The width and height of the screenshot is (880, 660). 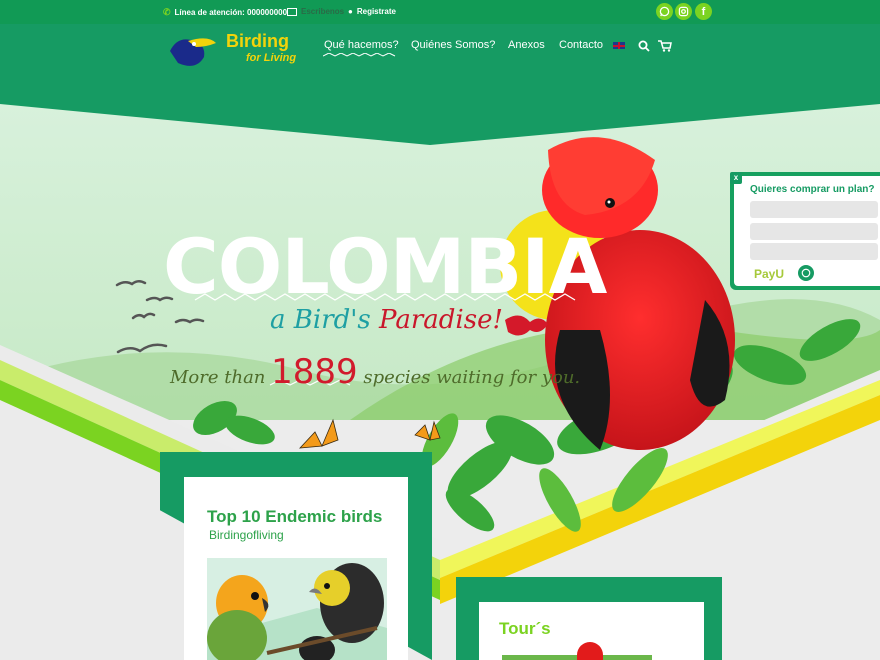 I want to click on card-tours: Tour´s, so click(x=591, y=631).